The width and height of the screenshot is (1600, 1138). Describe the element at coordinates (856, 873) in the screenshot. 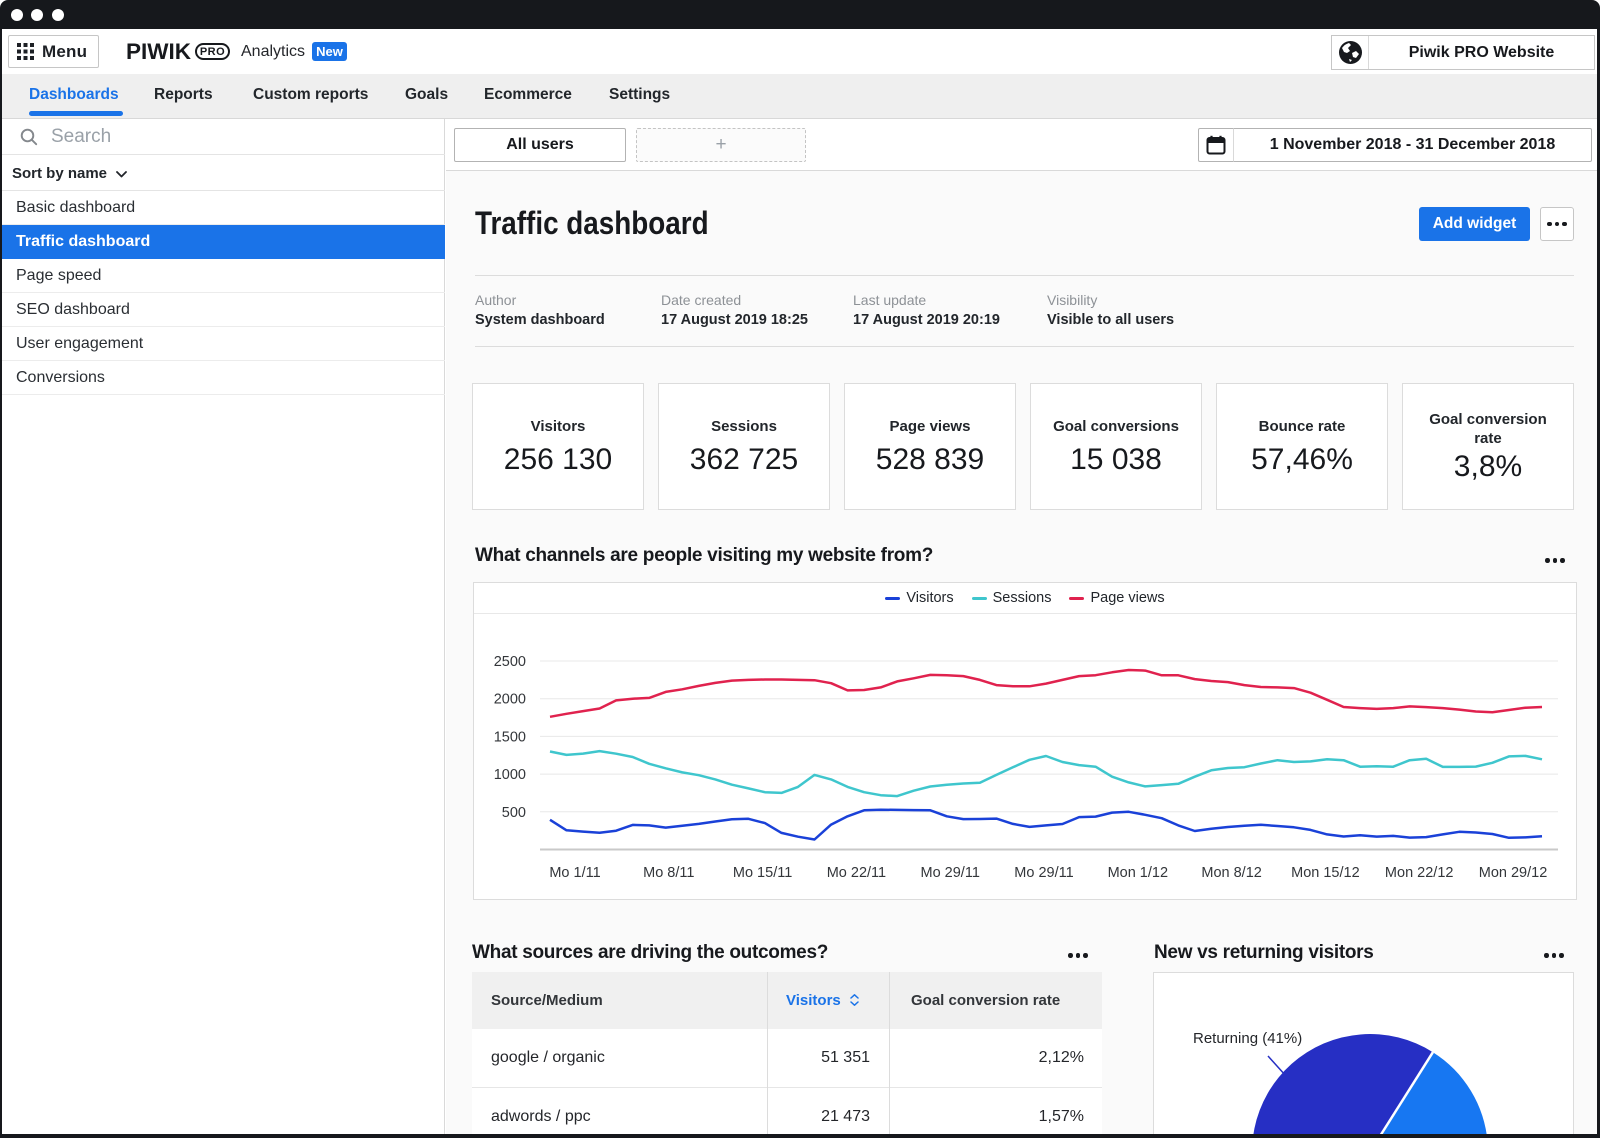

I see `svg-text: Mo 22/11` at that location.